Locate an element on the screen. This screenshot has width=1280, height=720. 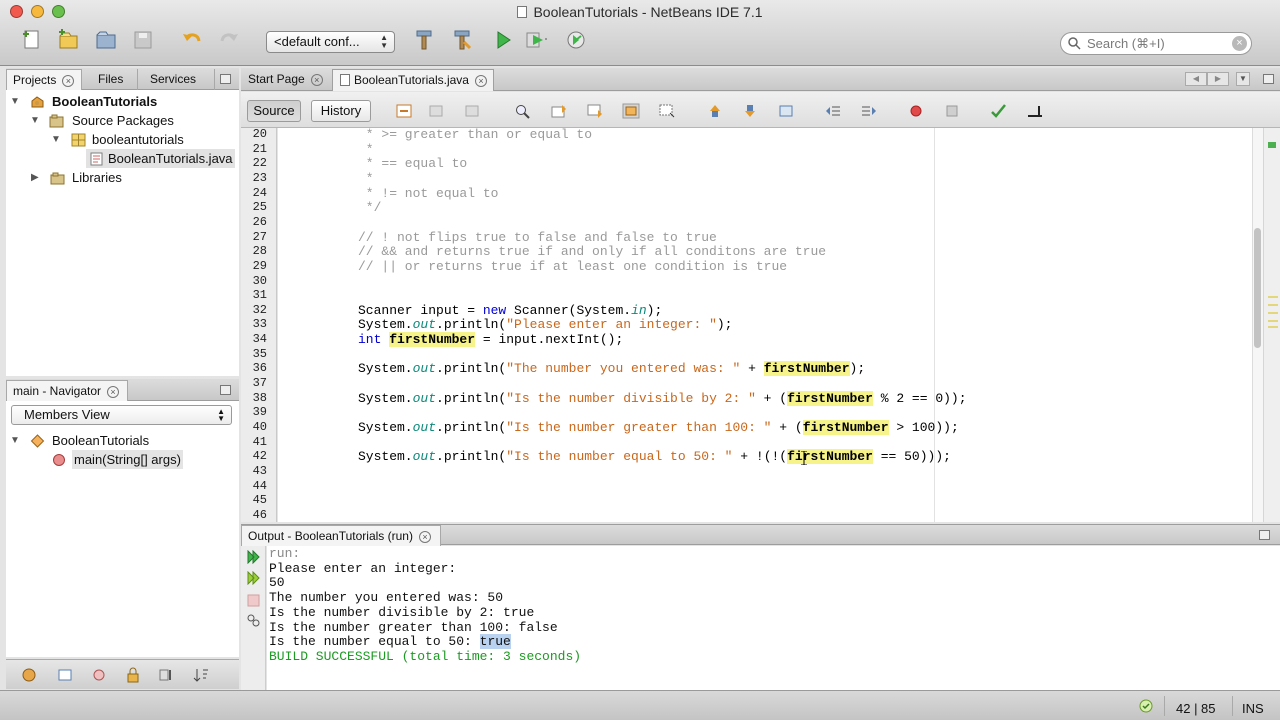
editor-scrollbar-thumb is located at coordinates (1257, 288).